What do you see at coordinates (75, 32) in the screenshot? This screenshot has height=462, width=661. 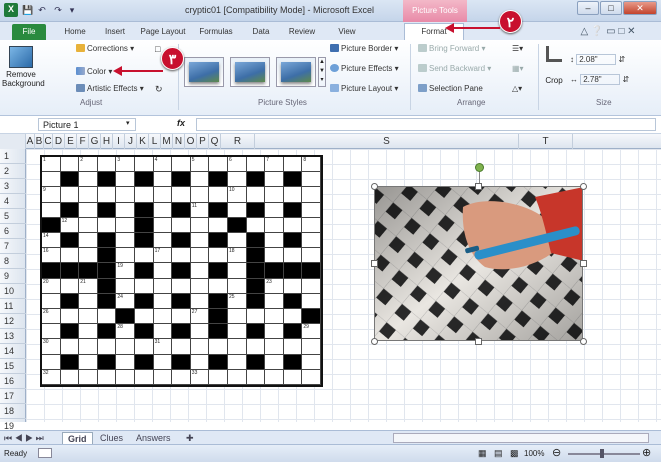 I see `tab-home: Home` at bounding box center [75, 32].